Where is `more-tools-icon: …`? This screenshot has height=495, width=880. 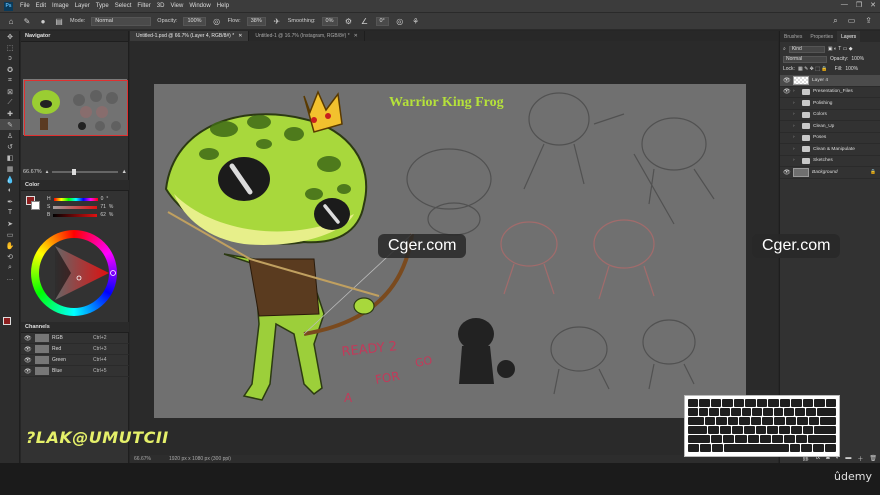 more-tools-icon: … is located at coordinates (10, 278).